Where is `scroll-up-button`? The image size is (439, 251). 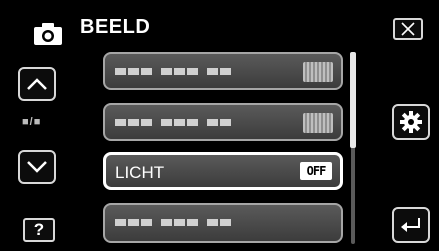
scroll-up-button is located at coordinates (37, 84).